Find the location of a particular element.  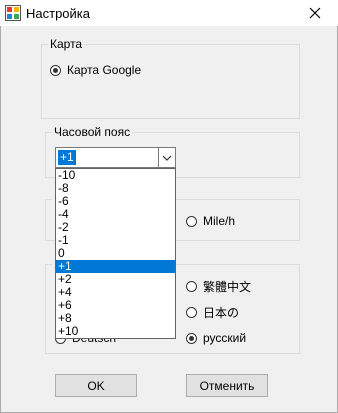

timezone-option: +6 is located at coordinates (115, 305).